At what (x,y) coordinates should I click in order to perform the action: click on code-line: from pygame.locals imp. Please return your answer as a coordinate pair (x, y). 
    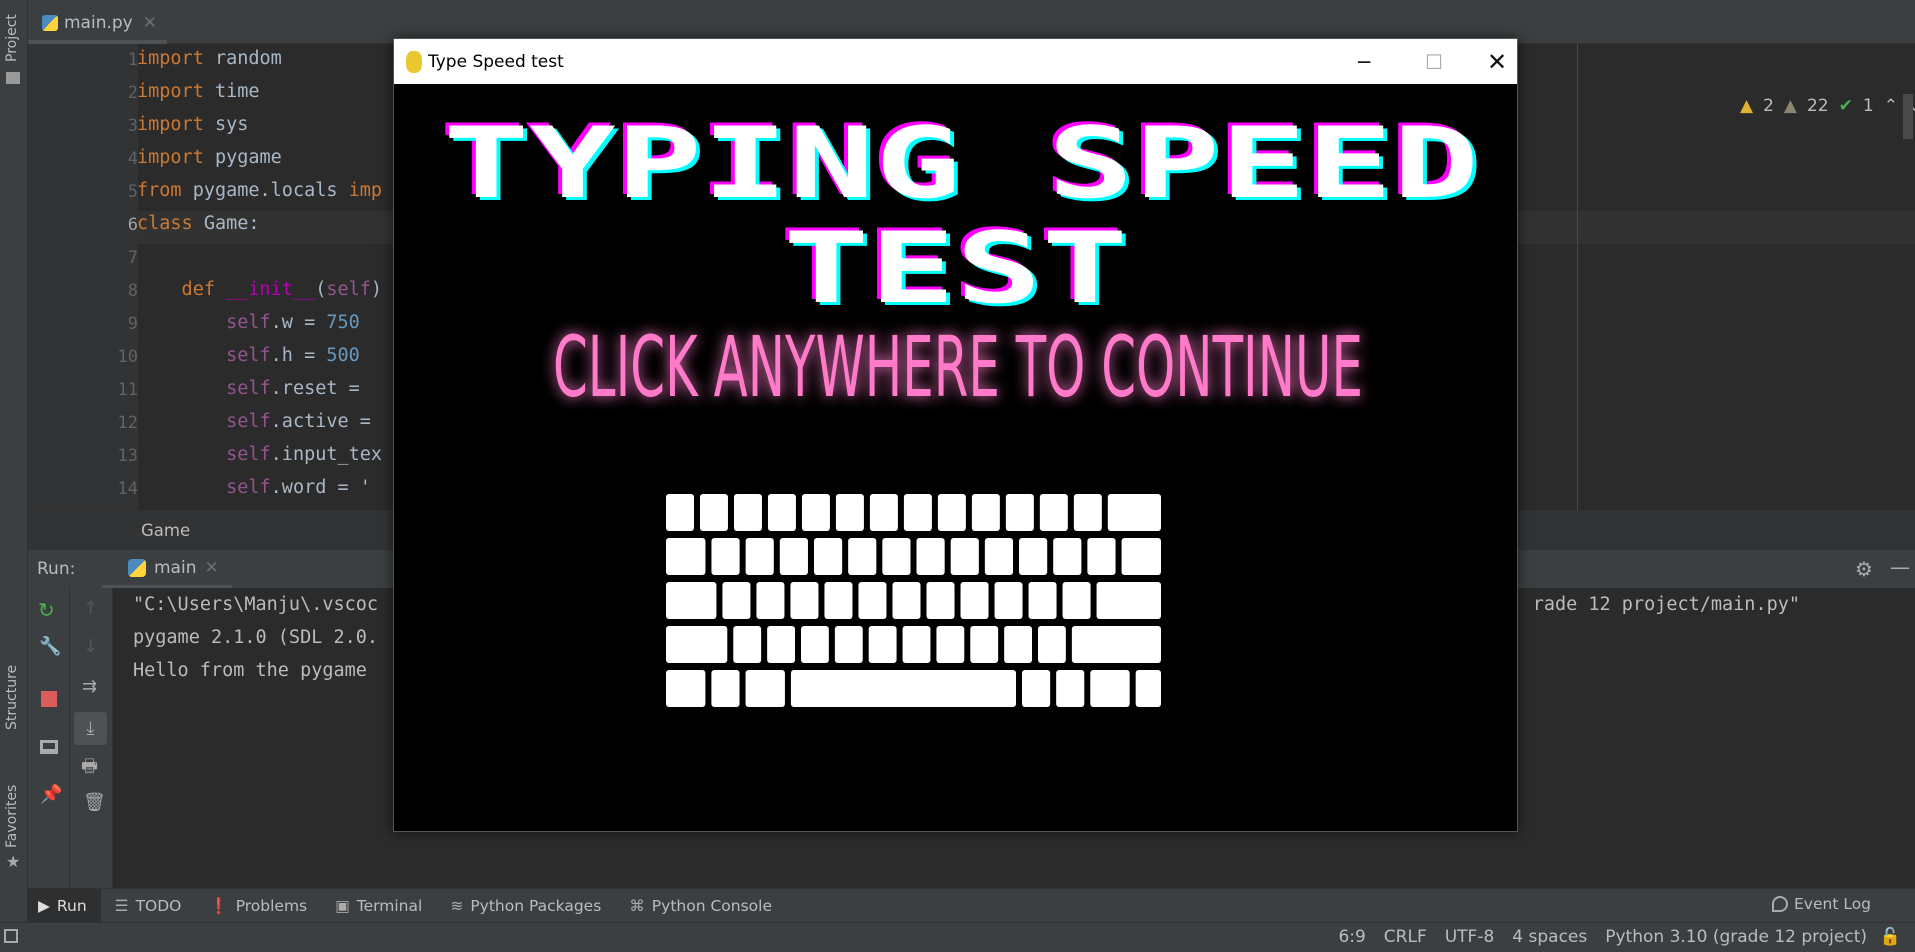
    Looking at the image, I should click on (259, 190).